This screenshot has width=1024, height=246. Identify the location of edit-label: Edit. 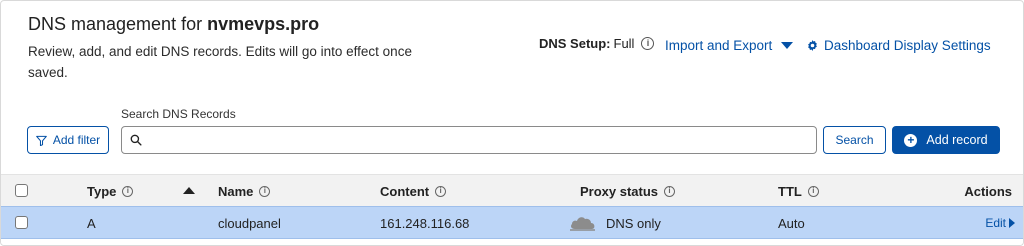
(995, 223).